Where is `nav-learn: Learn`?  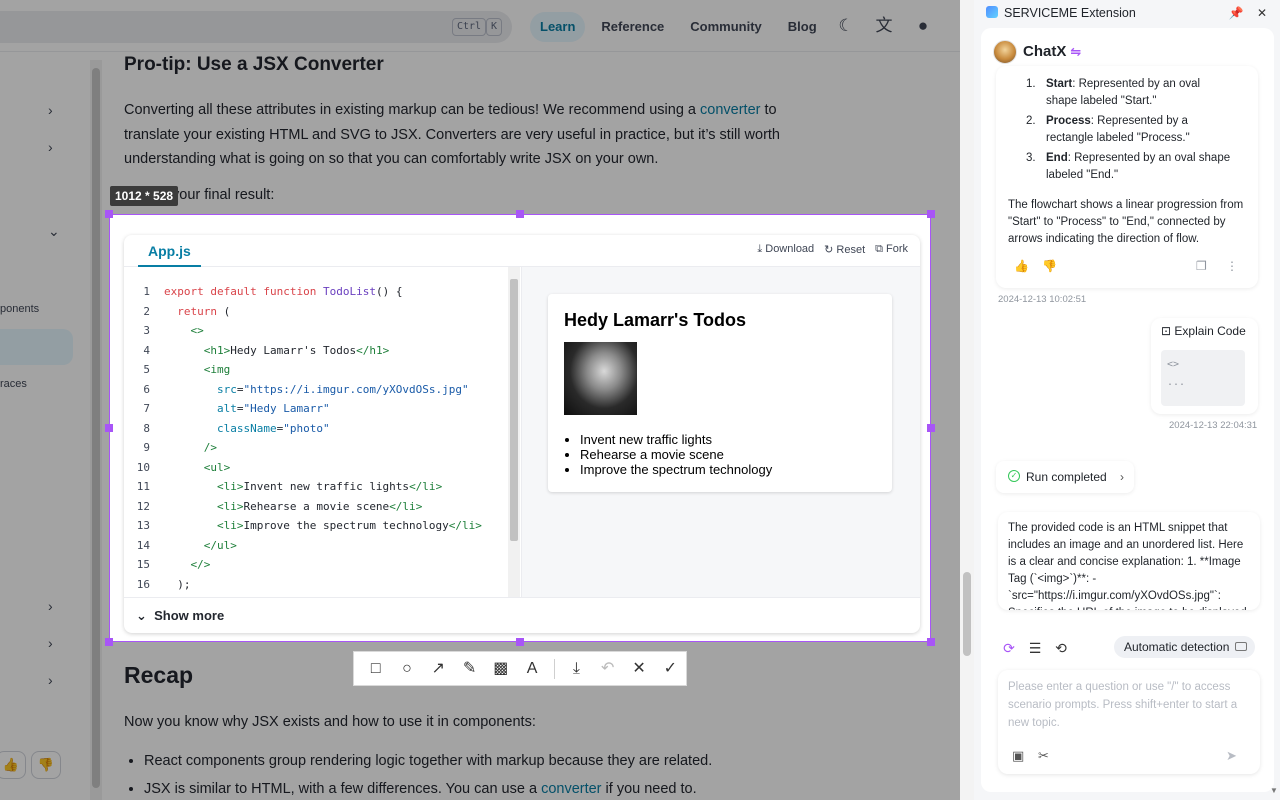 nav-learn: Learn is located at coordinates (558, 27).